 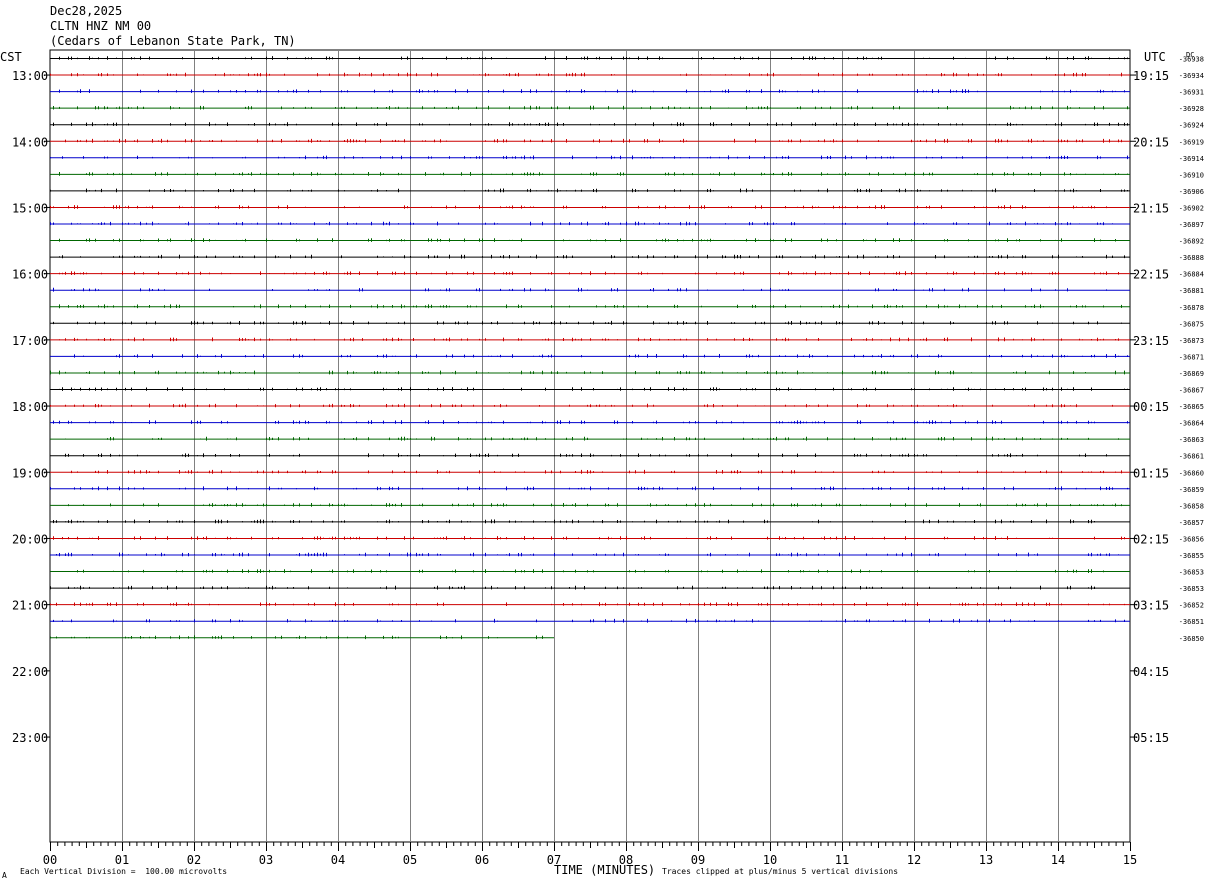 What do you see at coordinates (1191, 506) in the screenshot?
I see `dc-offset-label: -36858` at bounding box center [1191, 506].